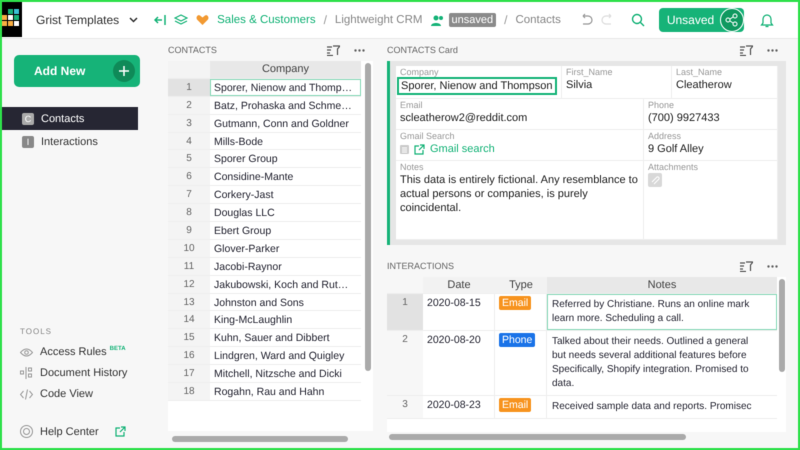 Image resolution: width=800 pixels, height=450 pixels. I want to click on document-name: Lightweight CRM, so click(378, 20).